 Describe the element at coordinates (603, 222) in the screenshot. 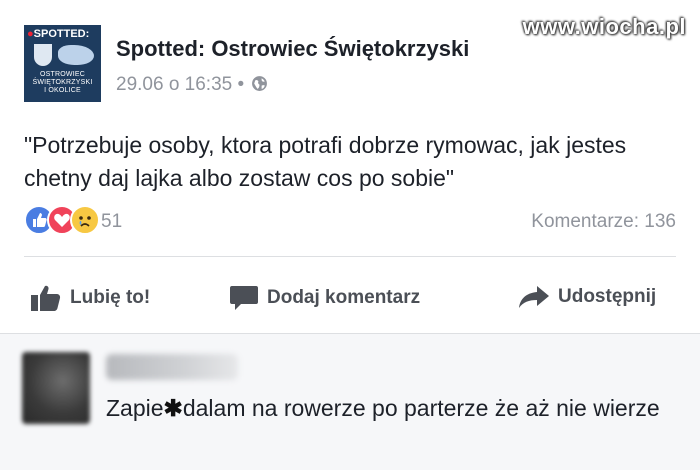

I see `comments-count: Komentarze: 136` at that location.